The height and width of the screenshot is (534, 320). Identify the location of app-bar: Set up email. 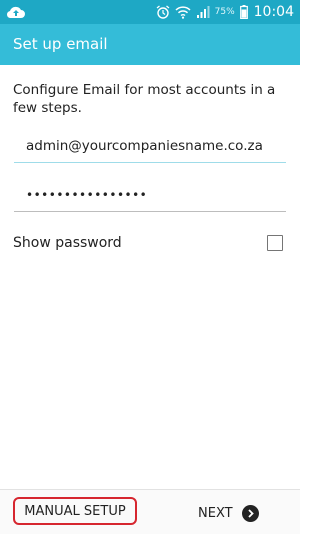
(150, 44).